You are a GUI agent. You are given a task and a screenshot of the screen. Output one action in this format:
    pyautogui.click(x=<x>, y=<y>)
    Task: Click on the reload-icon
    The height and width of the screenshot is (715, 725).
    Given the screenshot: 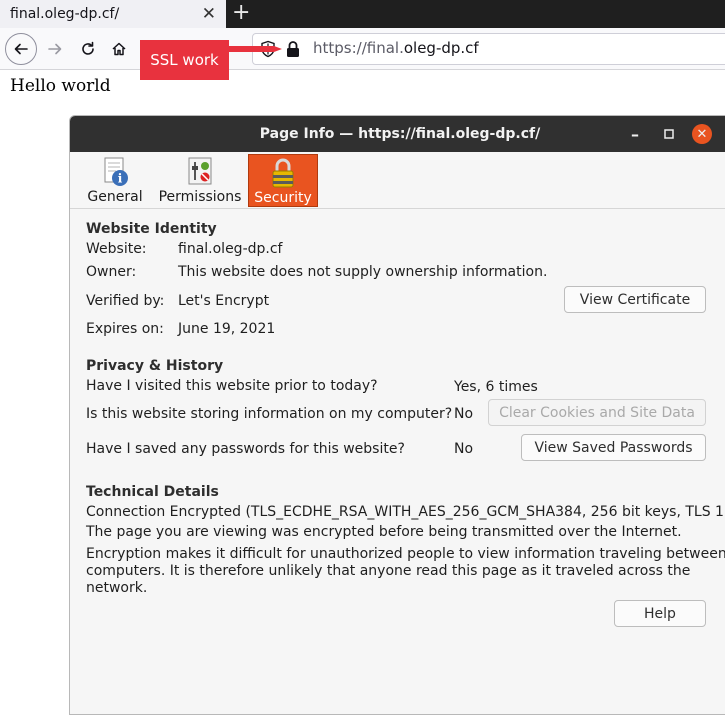 What is the action you would take?
    pyautogui.click(x=88, y=48)
    